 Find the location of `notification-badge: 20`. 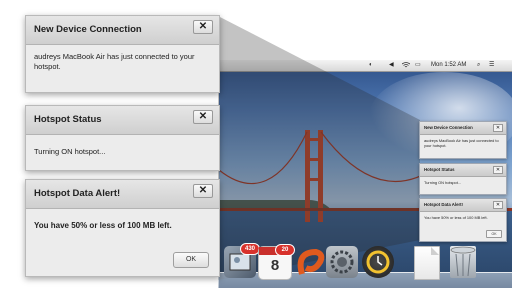

notification-badge: 20 is located at coordinates (285, 250).